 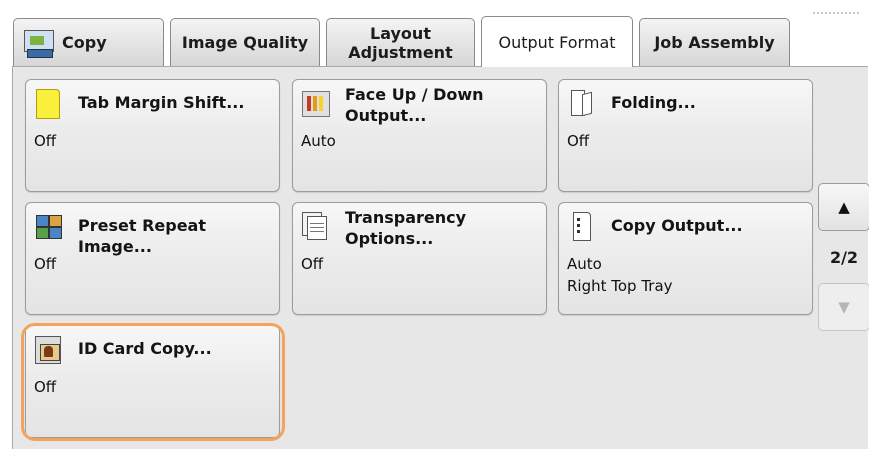 I want to click on tab-label: Output Format, so click(x=557, y=42).